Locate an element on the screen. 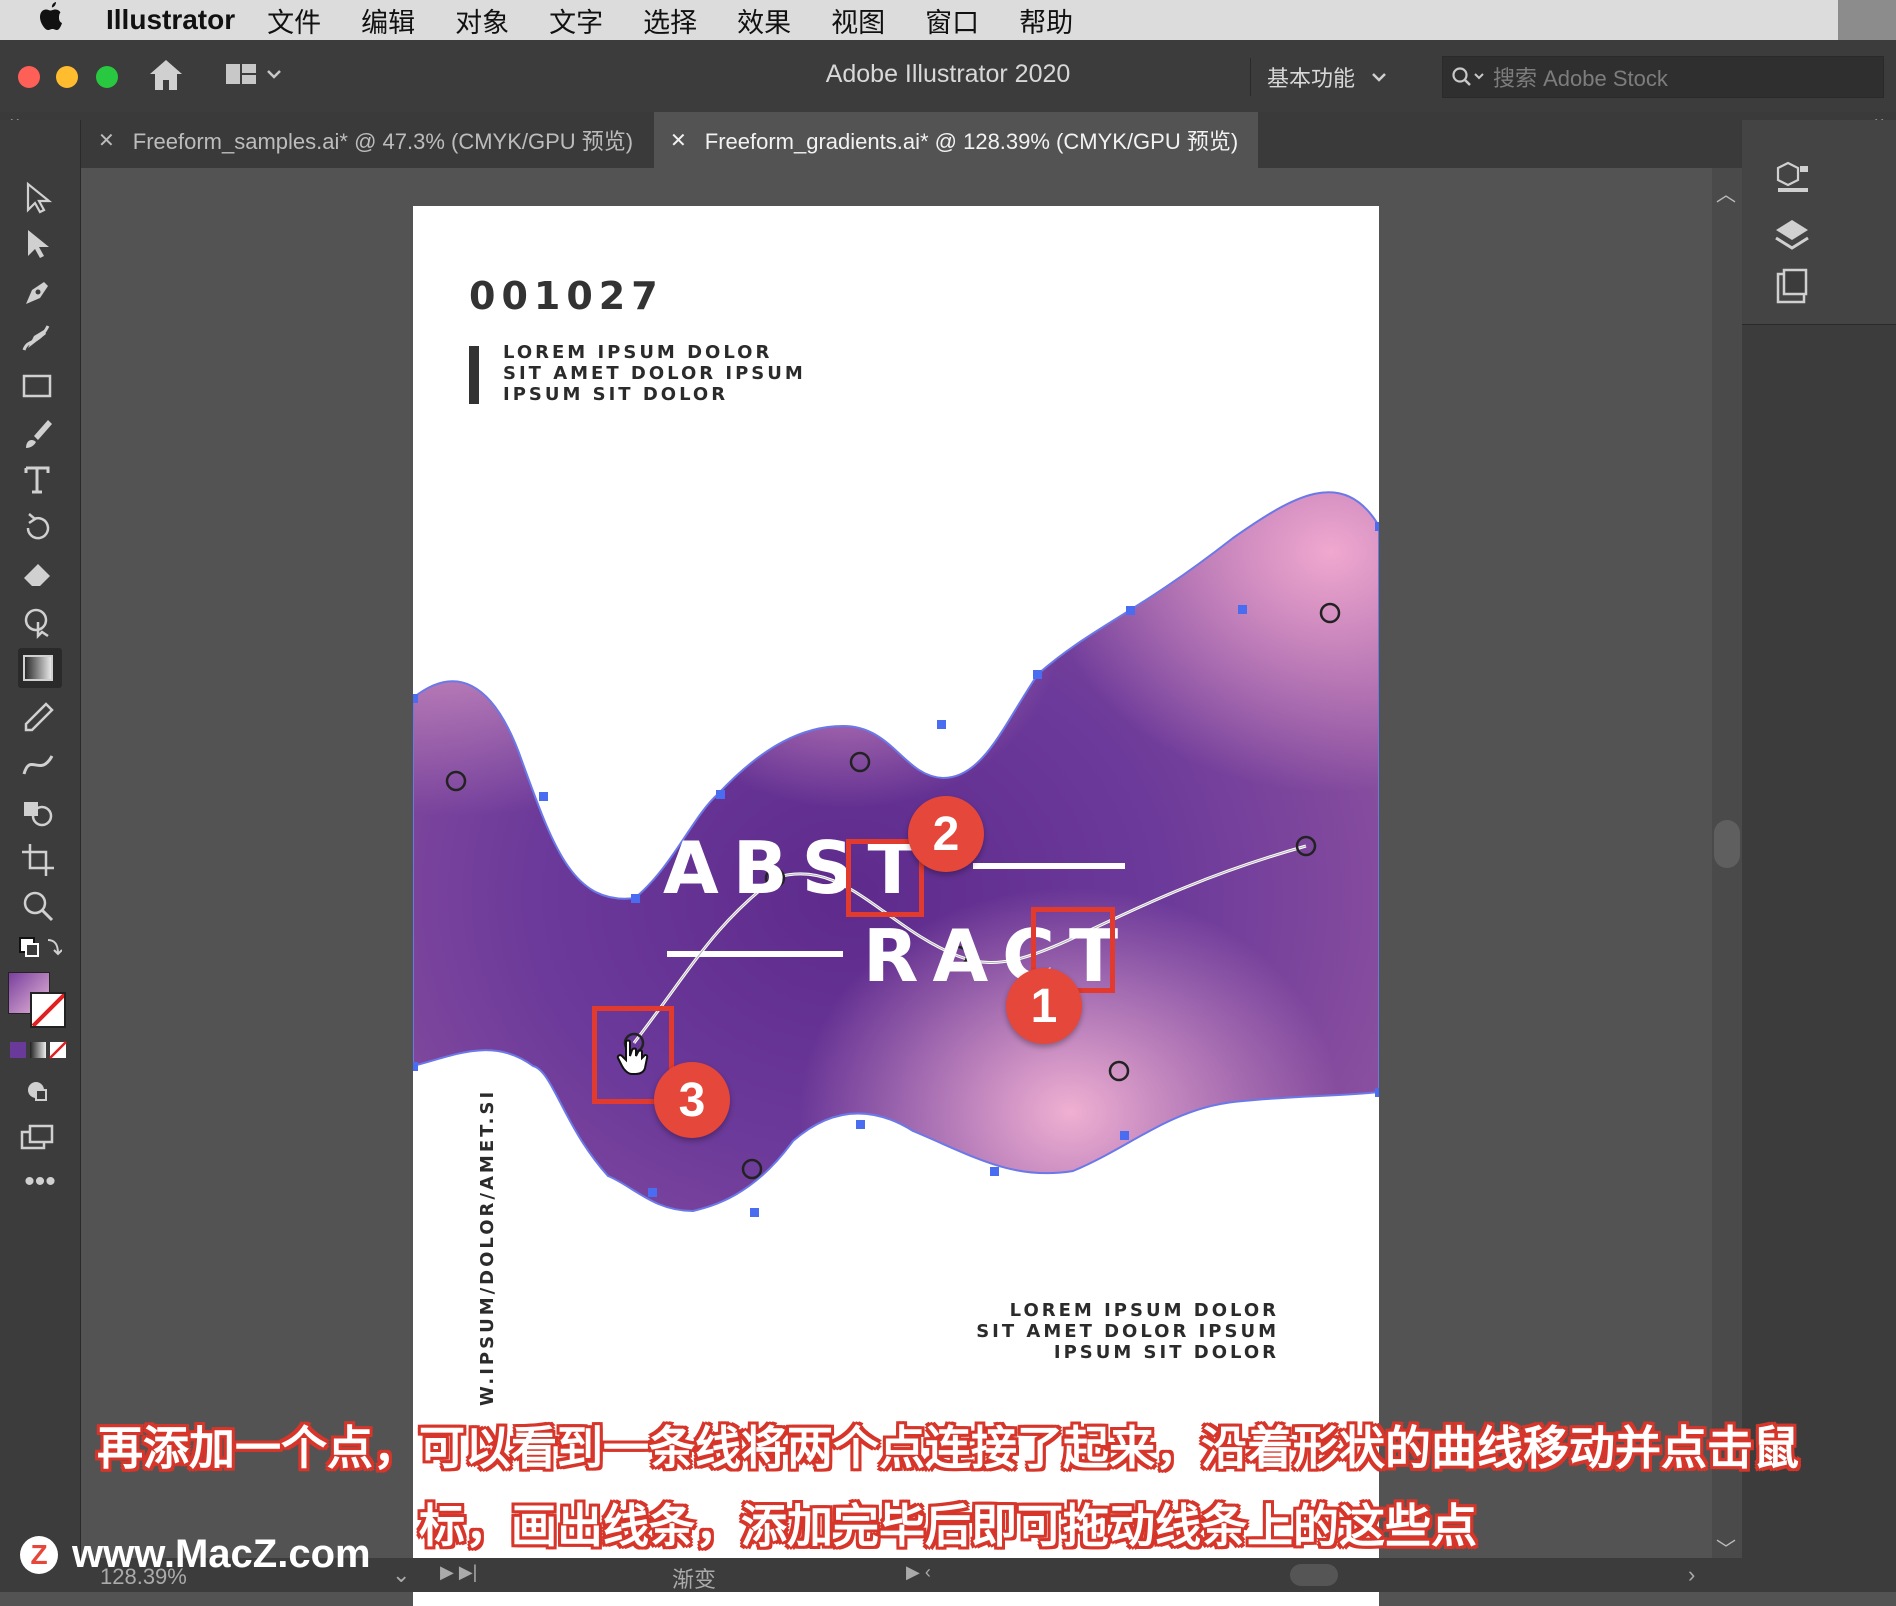 The height and width of the screenshot is (1606, 1896). type-tool-icon is located at coordinates (40, 480).